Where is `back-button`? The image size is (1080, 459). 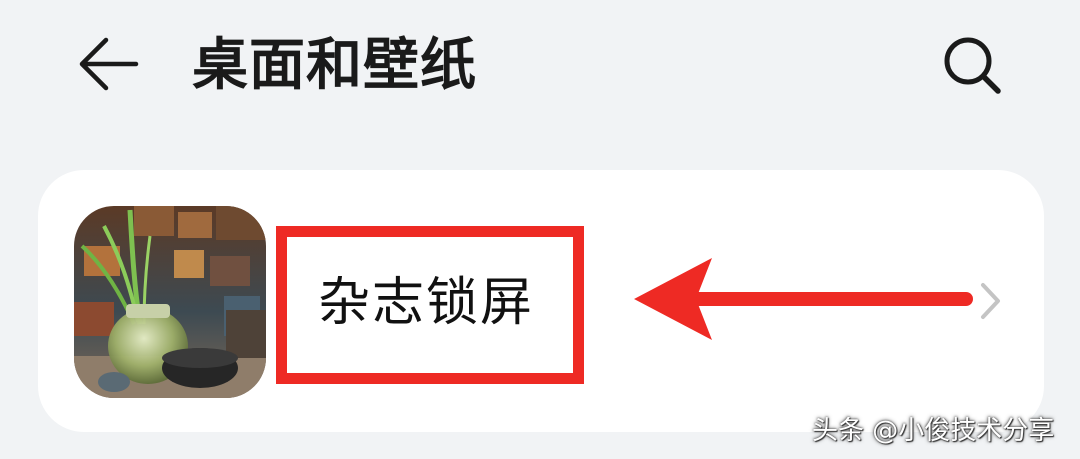
back-button is located at coordinates (107, 64).